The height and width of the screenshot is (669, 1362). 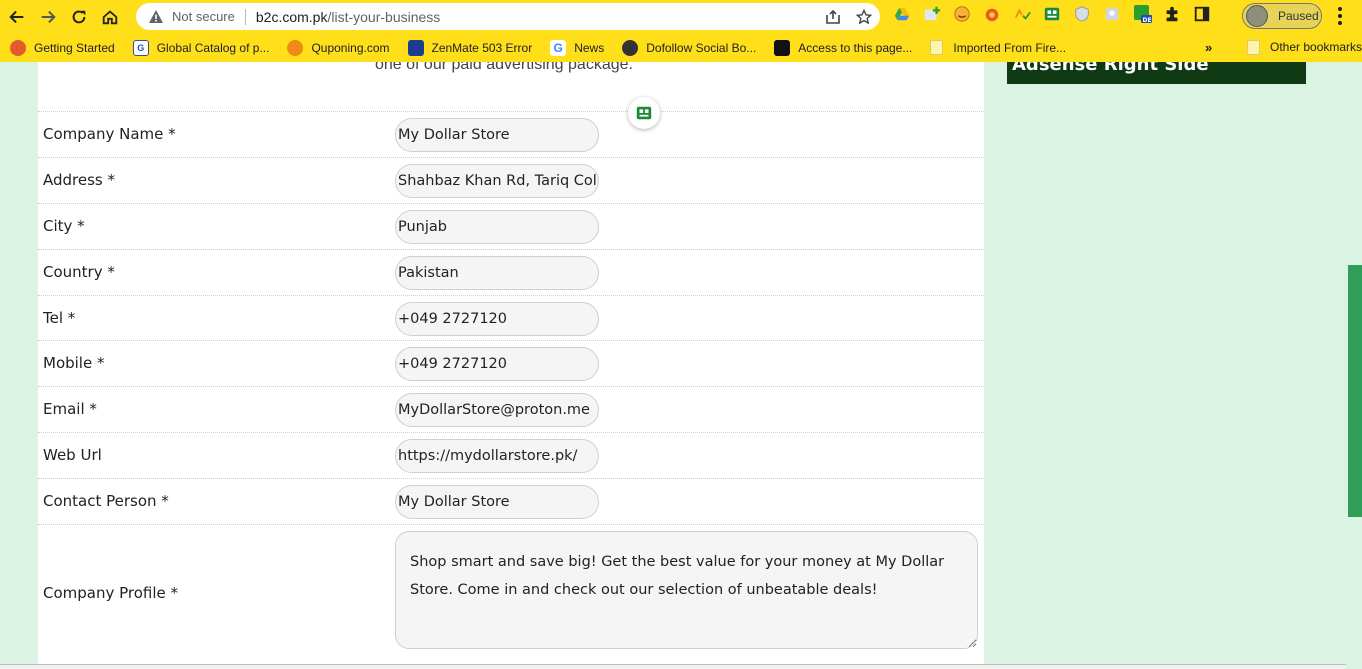 What do you see at coordinates (497, 410) in the screenshot?
I see `email-input` at bounding box center [497, 410].